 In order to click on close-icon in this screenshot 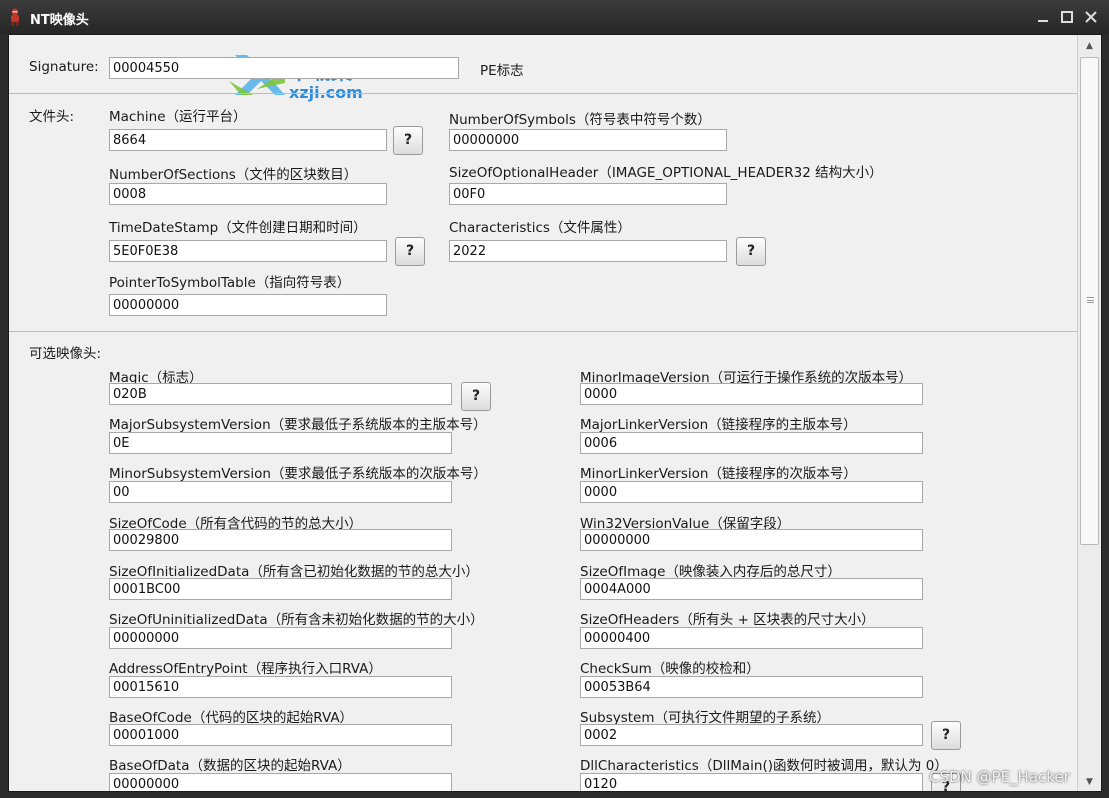, I will do `click(1091, 17)`.